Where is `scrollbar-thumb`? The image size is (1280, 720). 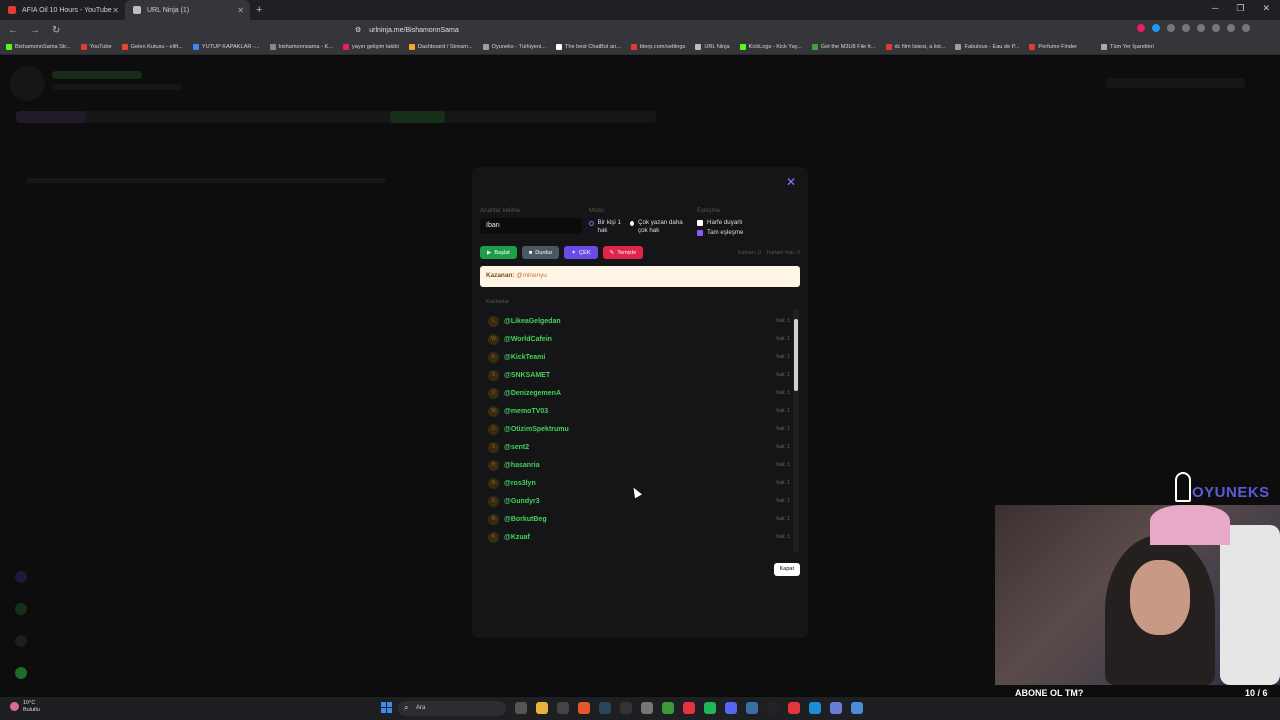 scrollbar-thumb is located at coordinates (796, 355).